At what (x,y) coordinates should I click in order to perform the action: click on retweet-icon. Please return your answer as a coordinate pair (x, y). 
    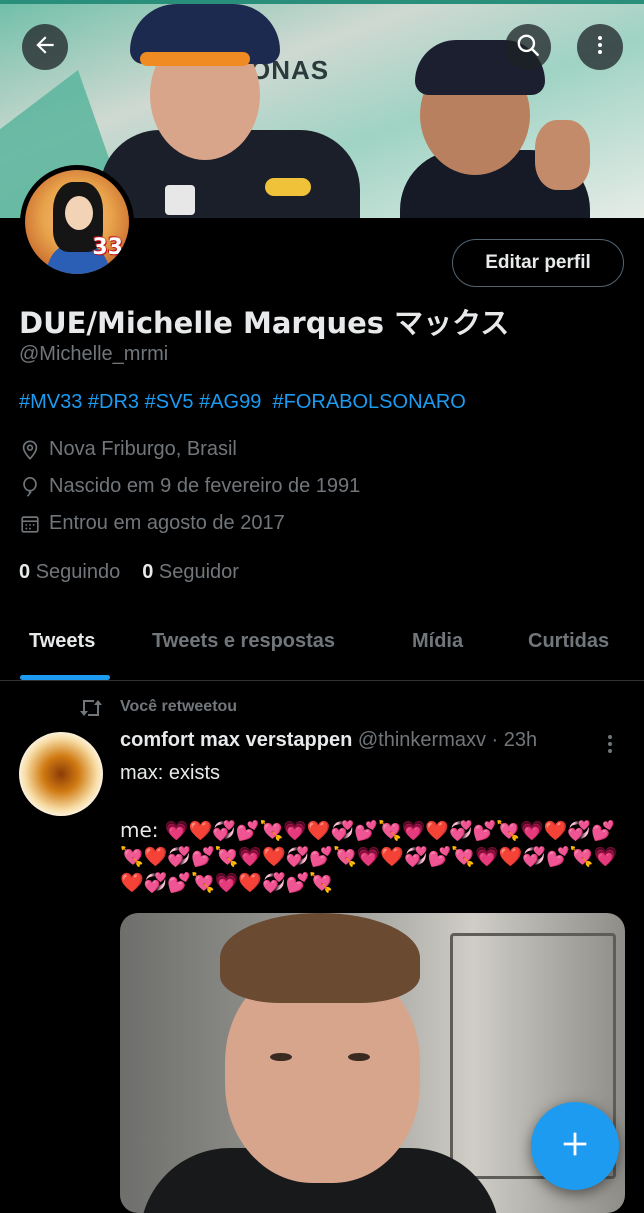
    Looking at the image, I should click on (91, 710).